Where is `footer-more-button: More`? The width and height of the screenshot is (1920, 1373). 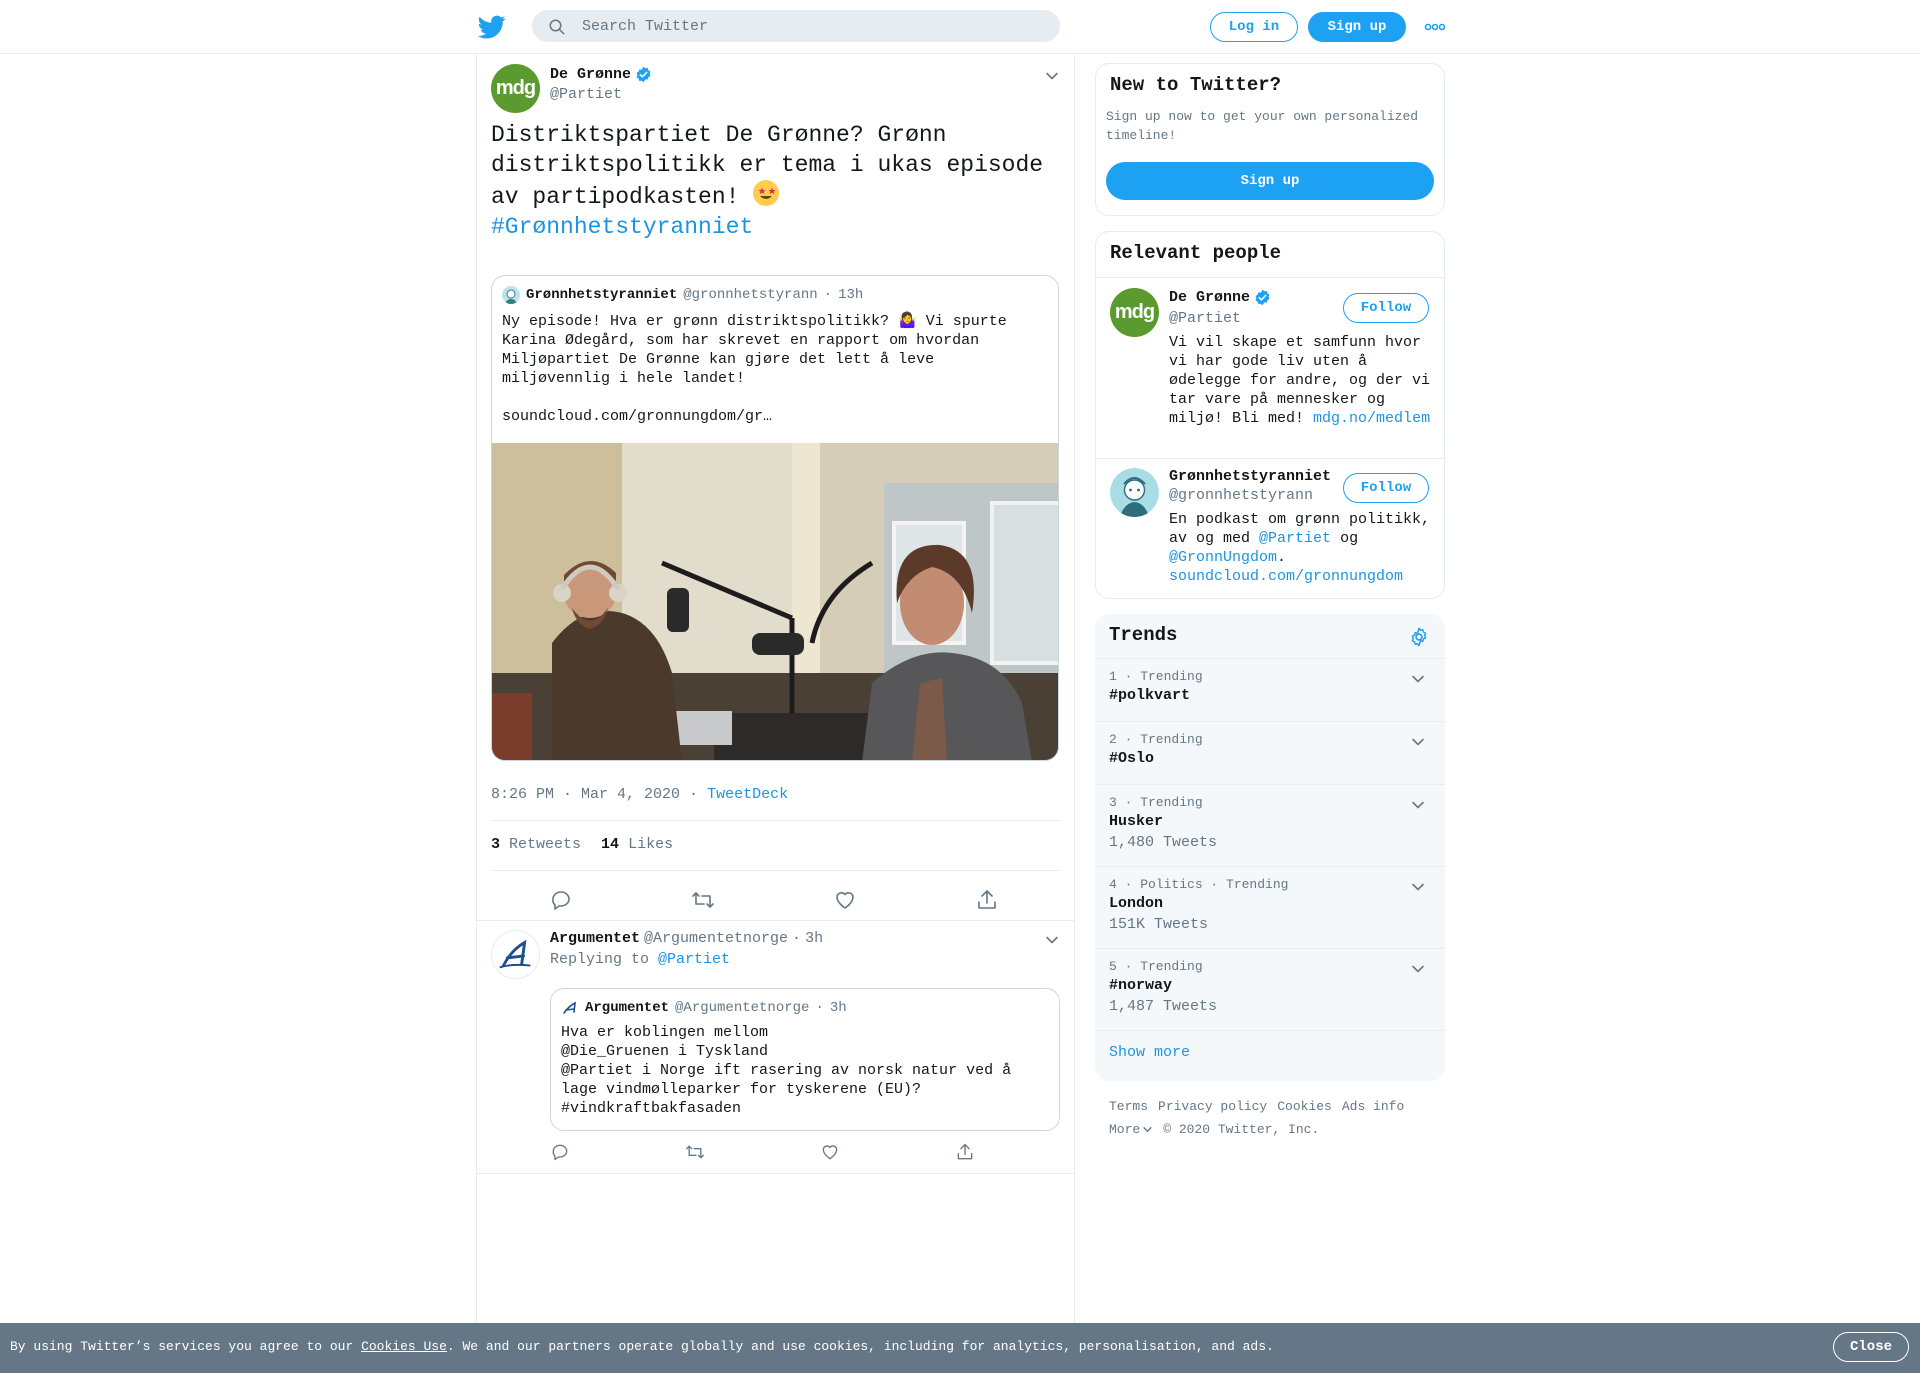
footer-more-button: More is located at coordinates (1131, 1129).